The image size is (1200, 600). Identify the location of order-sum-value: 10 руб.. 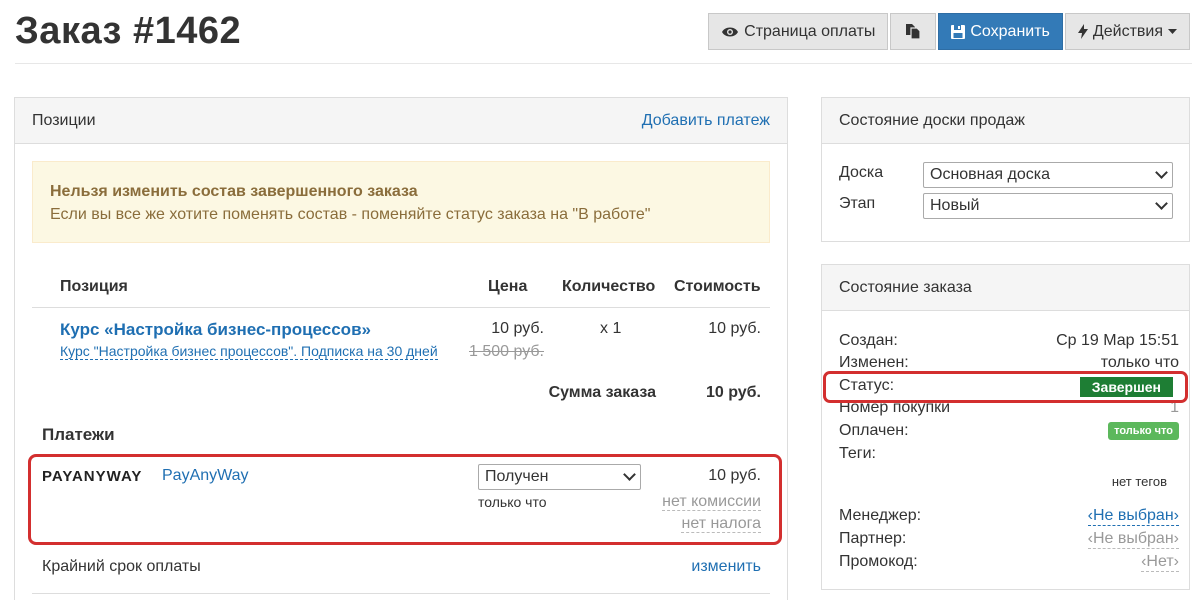
(733, 392).